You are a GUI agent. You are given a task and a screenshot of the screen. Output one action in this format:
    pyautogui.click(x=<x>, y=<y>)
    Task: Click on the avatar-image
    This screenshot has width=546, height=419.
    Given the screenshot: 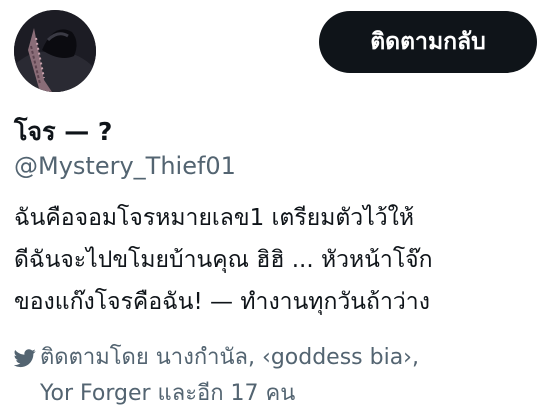 What is the action you would take?
    pyautogui.click(x=55, y=51)
    